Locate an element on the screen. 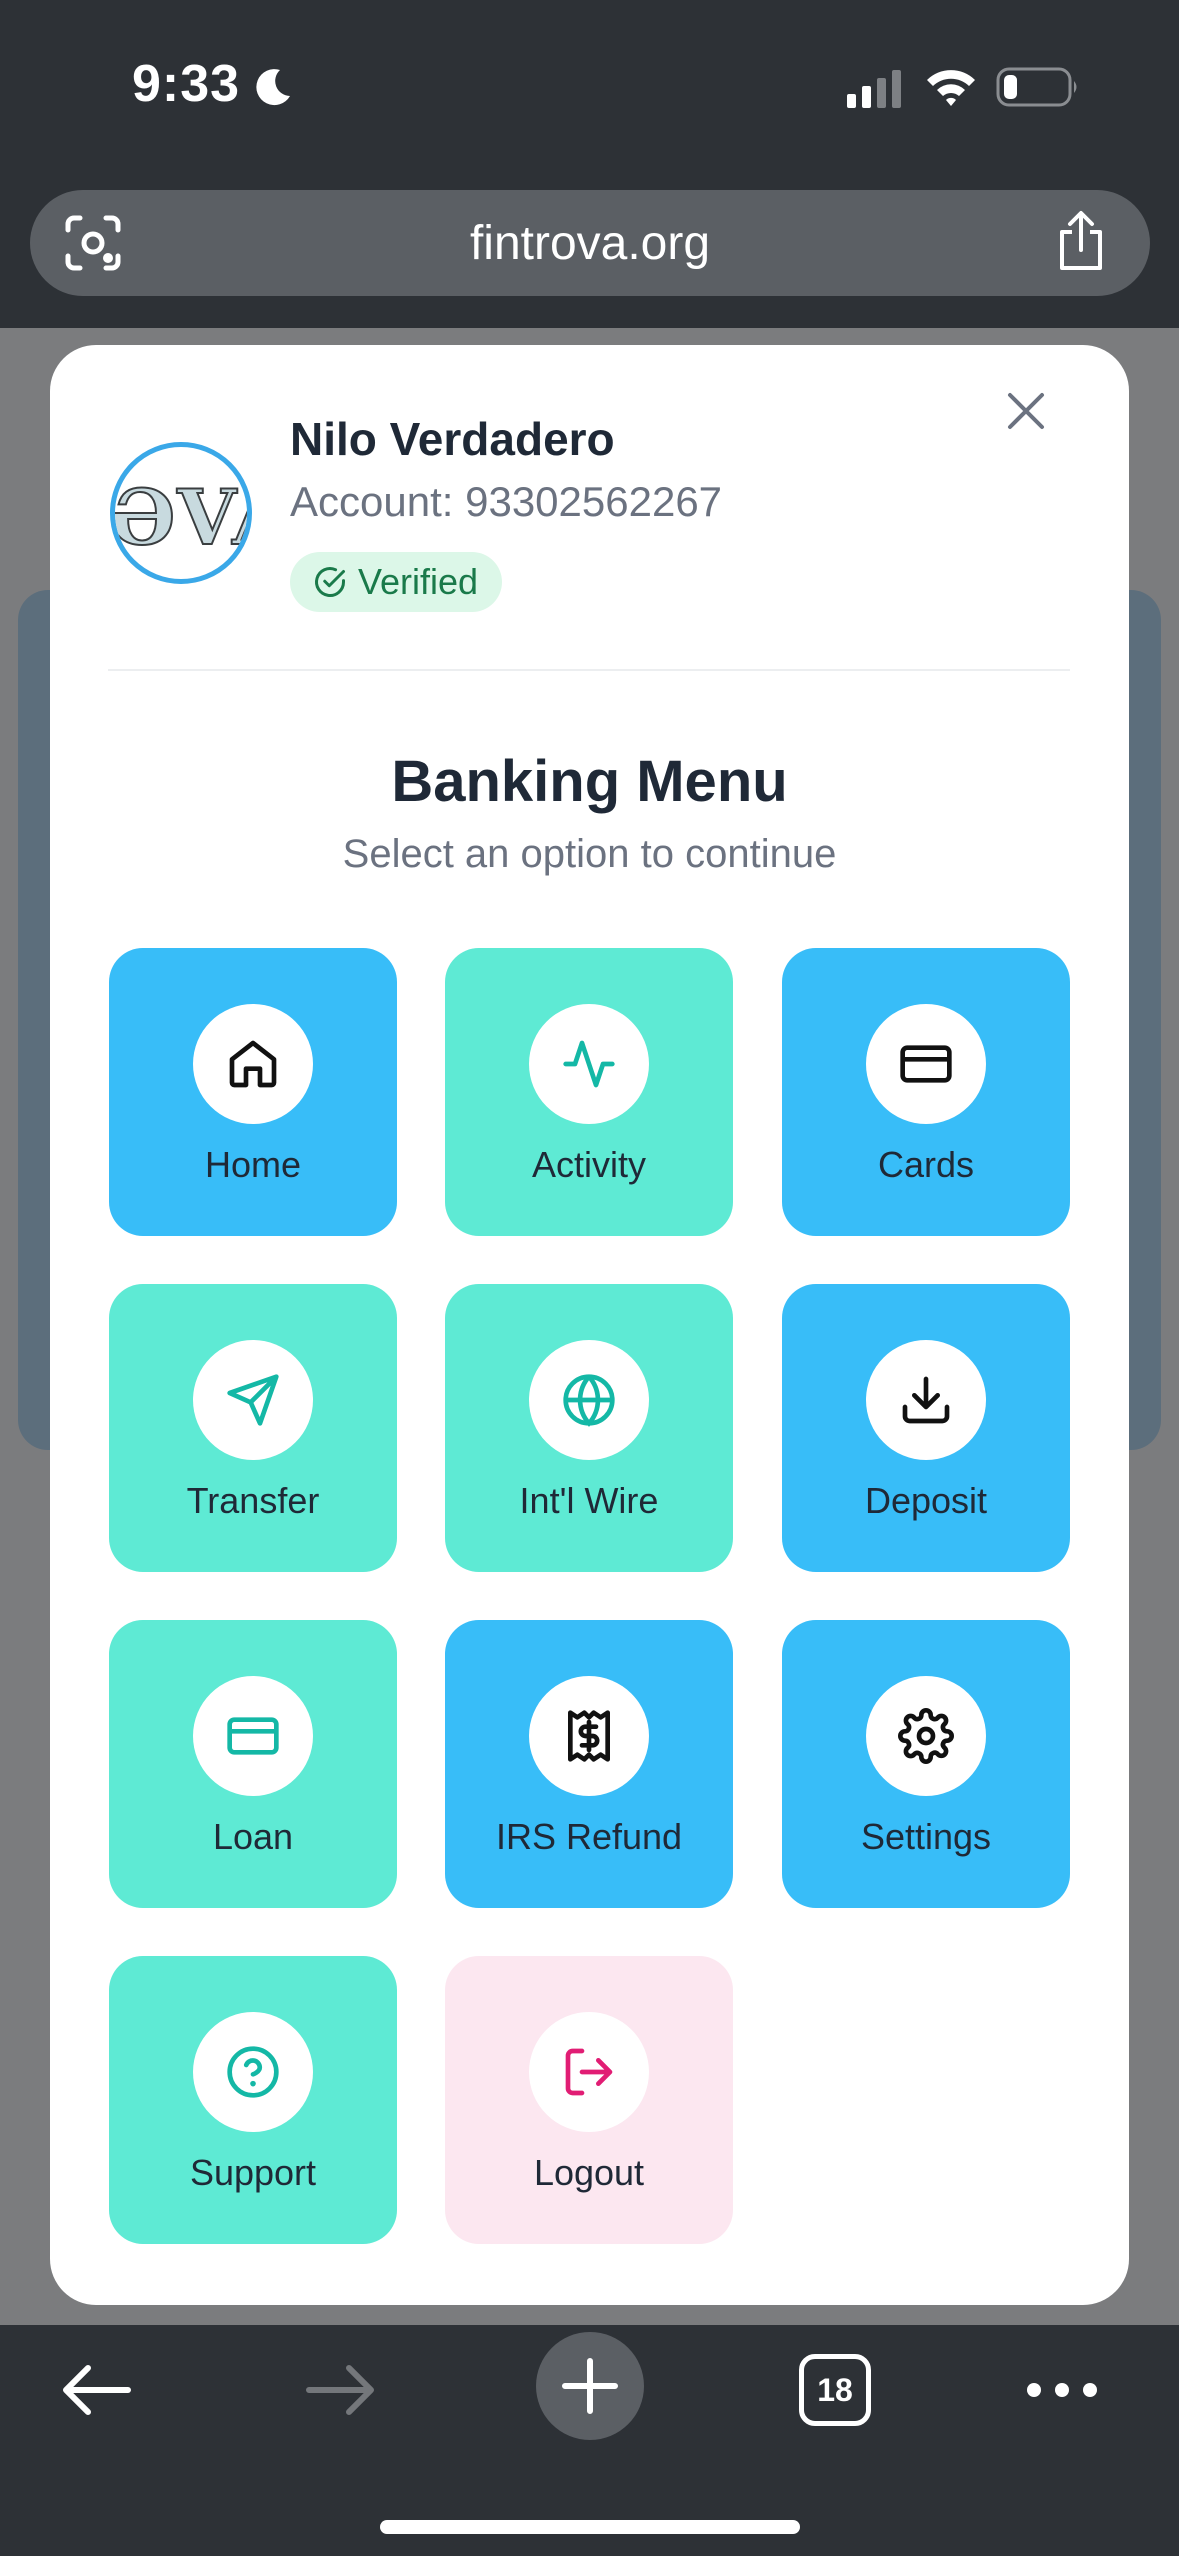  url-text: fintrova.org is located at coordinates (590, 243).